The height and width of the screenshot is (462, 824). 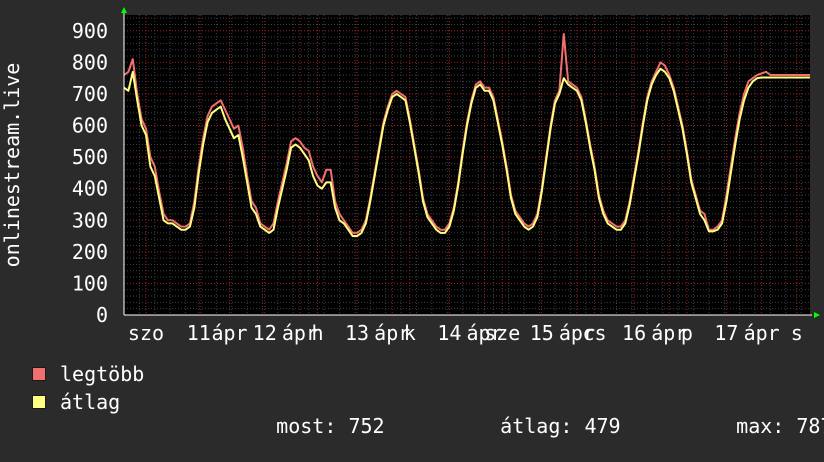 I want to click on stat-most: most: 752, so click(x=306, y=426).